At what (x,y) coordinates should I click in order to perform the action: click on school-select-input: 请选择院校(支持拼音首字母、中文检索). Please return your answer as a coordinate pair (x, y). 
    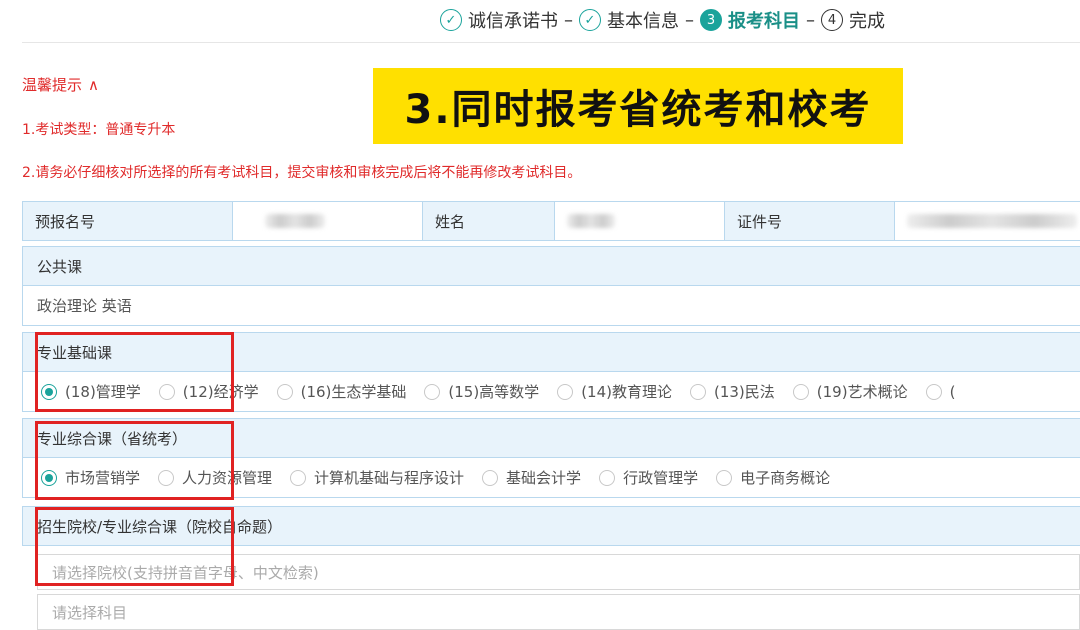
    Looking at the image, I should click on (558, 572).